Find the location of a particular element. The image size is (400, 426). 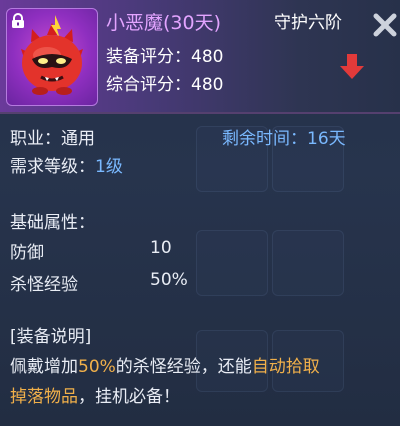

class-row: 职业：通用 is located at coordinates (52, 136).